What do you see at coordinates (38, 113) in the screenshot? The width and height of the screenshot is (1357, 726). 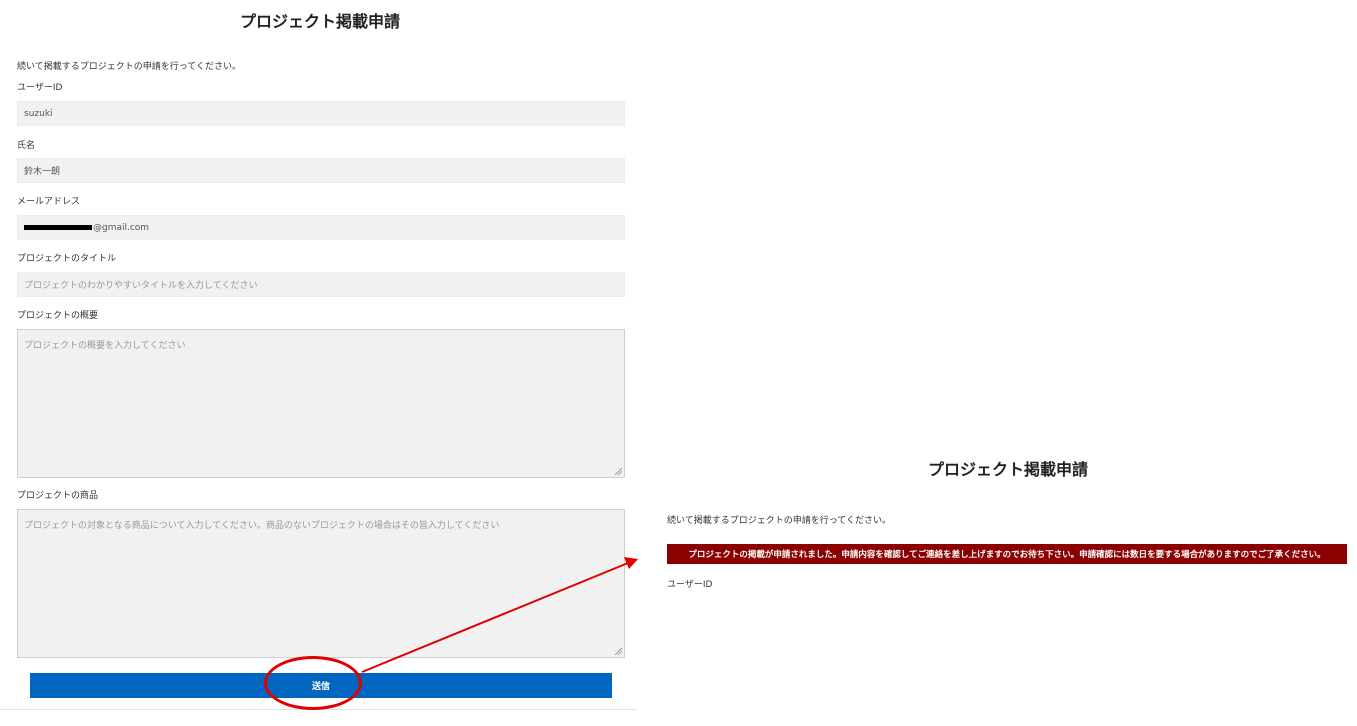 I see `user-id-value: suzuki` at bounding box center [38, 113].